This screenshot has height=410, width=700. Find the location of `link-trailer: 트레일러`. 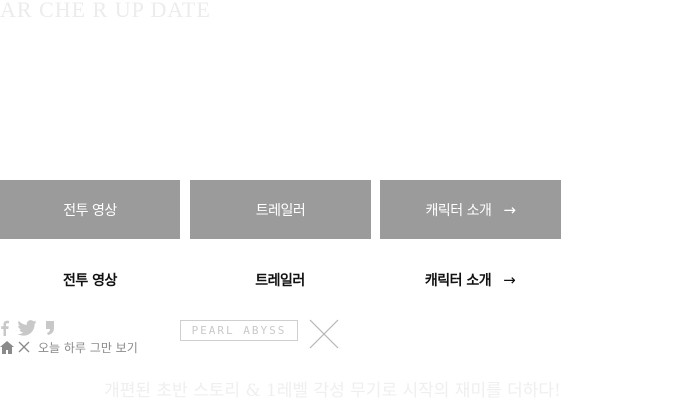

link-trailer: 트레일러 is located at coordinates (280, 280).